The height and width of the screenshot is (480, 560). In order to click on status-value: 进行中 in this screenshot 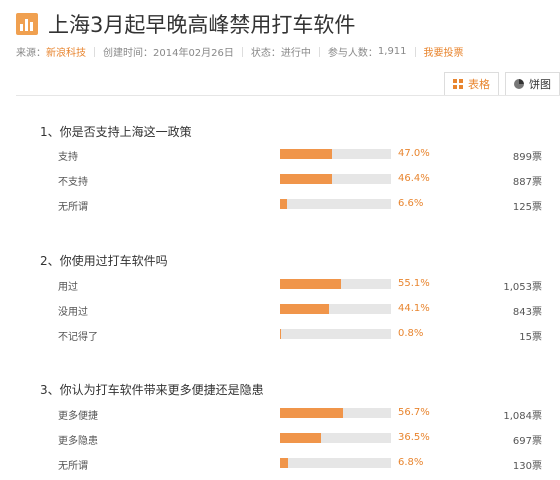, I will do `click(295, 53)`.